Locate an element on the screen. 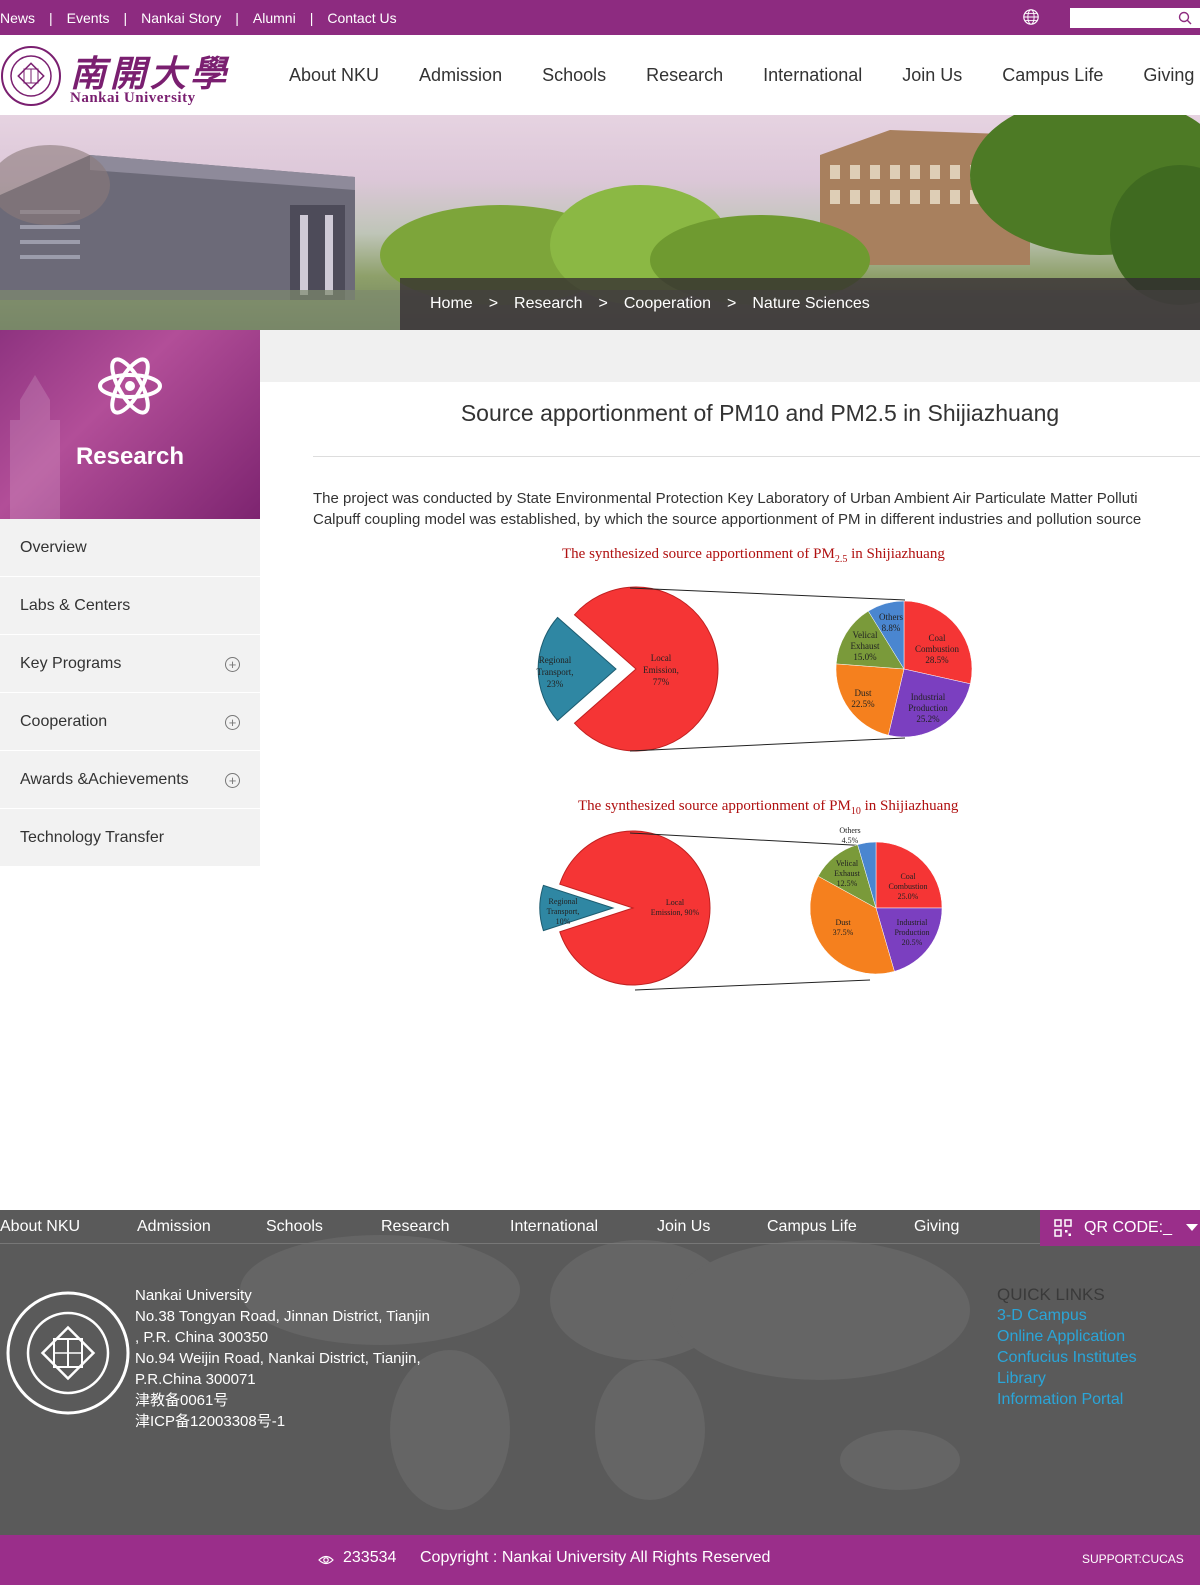 This screenshot has height=1585, width=1200. eye-icon is located at coordinates (326, 1560).